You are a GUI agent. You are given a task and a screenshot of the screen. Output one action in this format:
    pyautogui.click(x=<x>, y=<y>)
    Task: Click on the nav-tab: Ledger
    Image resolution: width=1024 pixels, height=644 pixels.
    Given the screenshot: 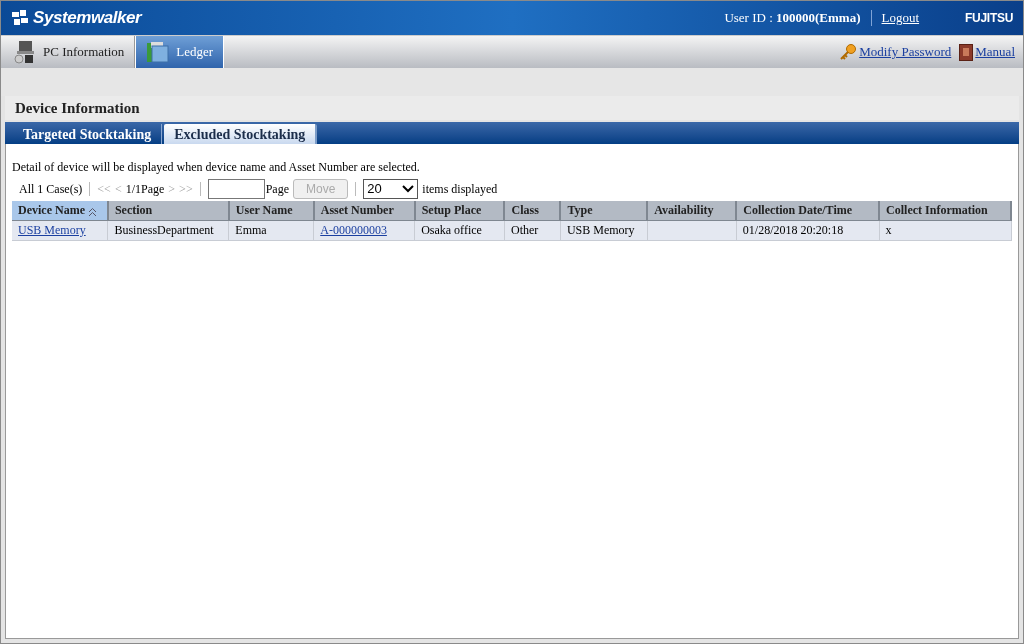 What is the action you would take?
    pyautogui.click(x=180, y=52)
    